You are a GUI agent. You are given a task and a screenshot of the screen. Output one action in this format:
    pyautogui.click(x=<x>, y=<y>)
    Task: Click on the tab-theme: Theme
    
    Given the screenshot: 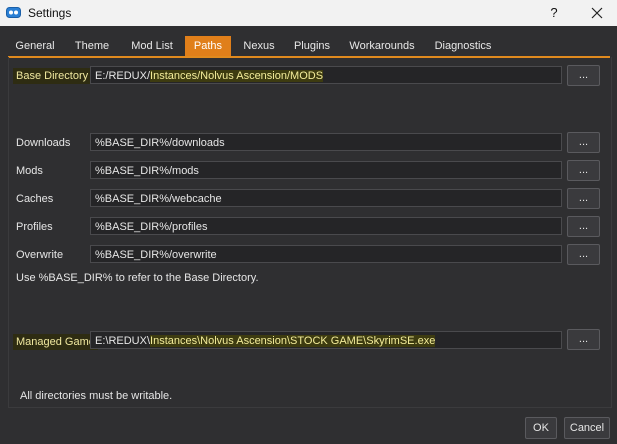 What is the action you would take?
    pyautogui.click(x=92, y=46)
    